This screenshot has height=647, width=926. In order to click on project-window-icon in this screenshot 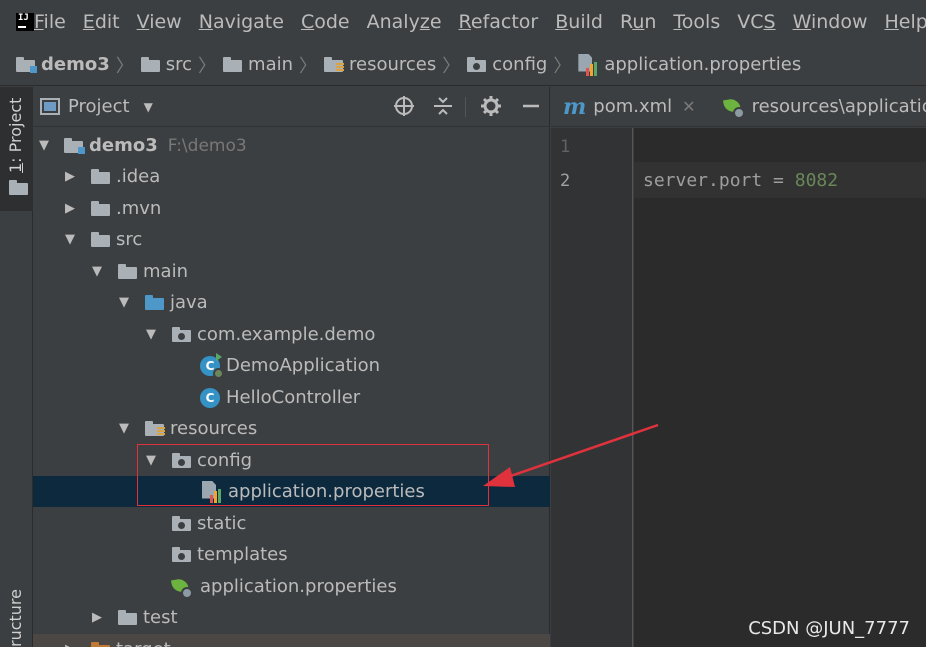, I will do `click(50, 106)`.